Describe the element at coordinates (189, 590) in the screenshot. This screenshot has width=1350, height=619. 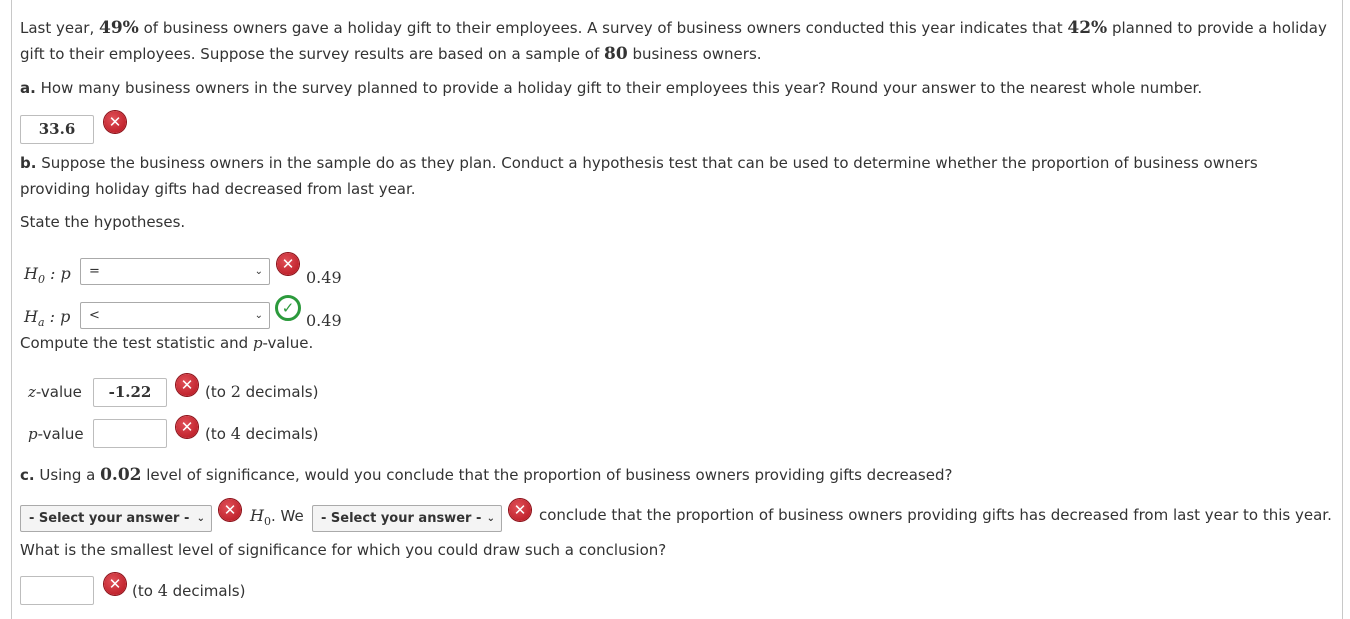
I see `smallest-significance-hint: (to 4 decimals)` at that location.